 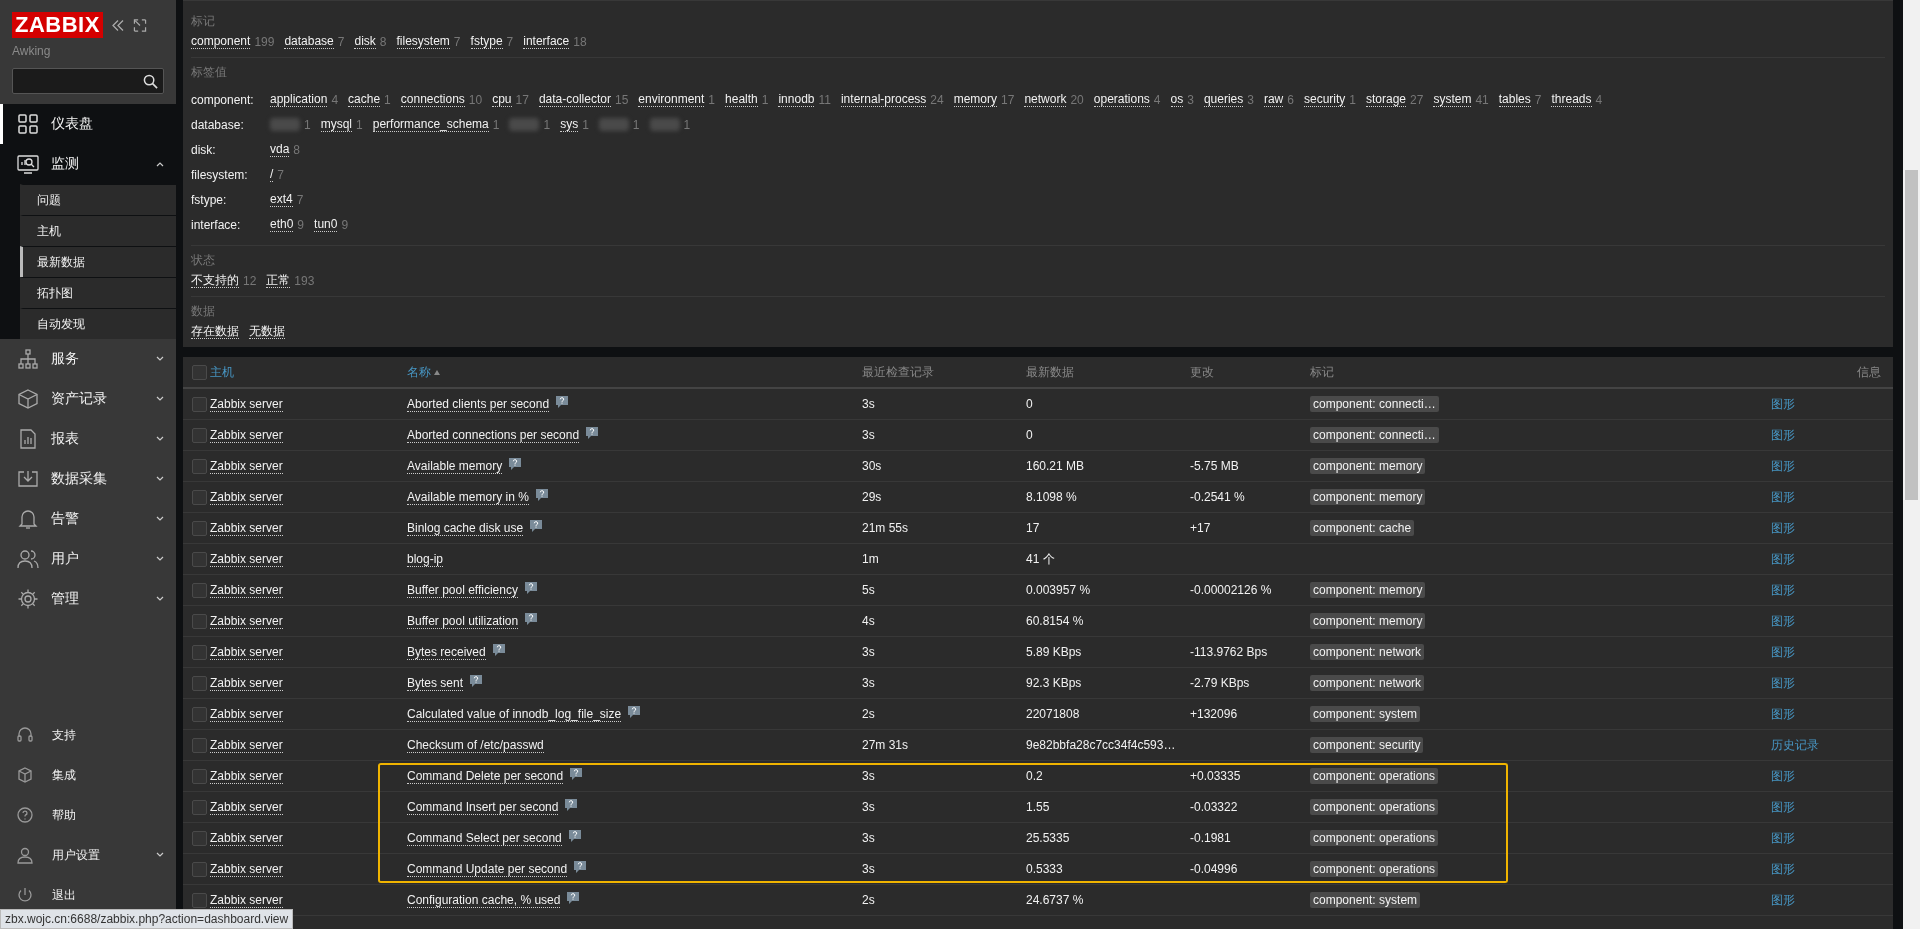 What do you see at coordinates (199, 372) in the screenshot?
I see `select-all-checkbox` at bounding box center [199, 372].